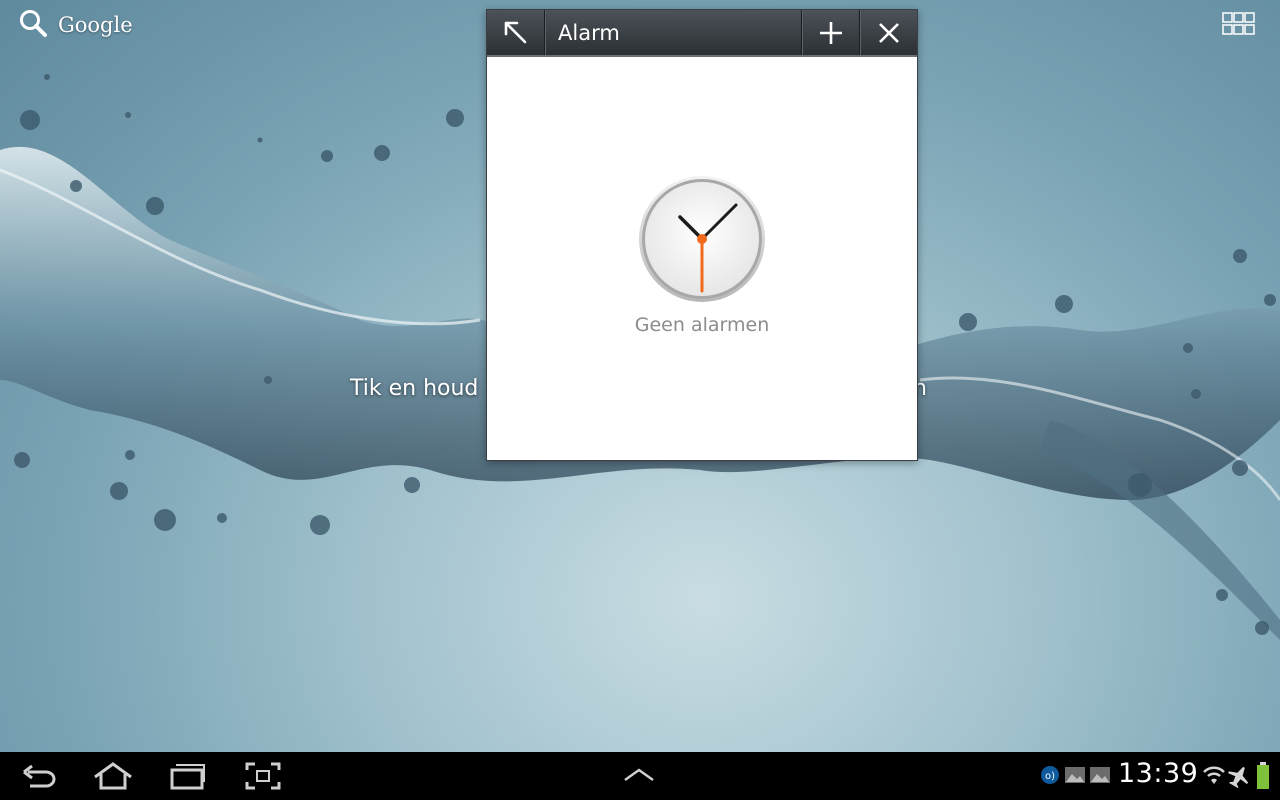 This screenshot has width=1280, height=800. I want to click on recent-apps-button, so click(188, 778).